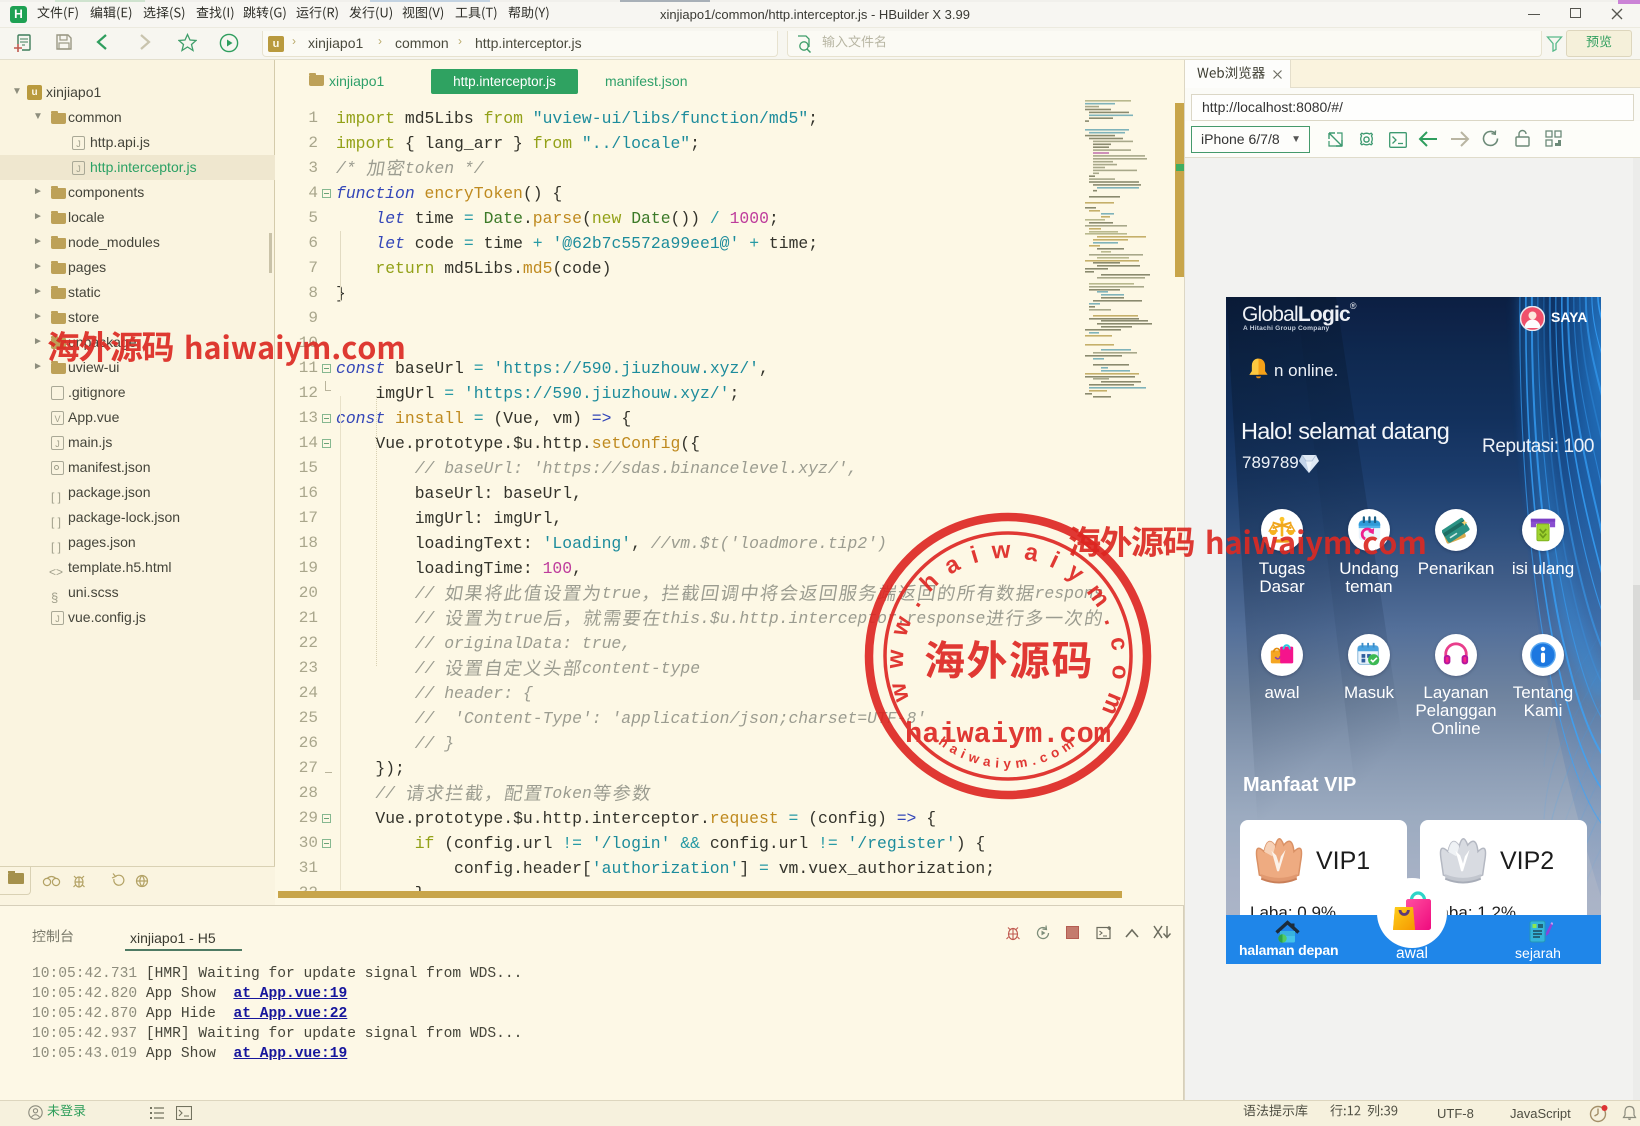 The height and width of the screenshot is (1126, 1640). Describe the element at coordinates (1008, 734) in the screenshot. I see `svg-text: haiwaiym.com` at that location.